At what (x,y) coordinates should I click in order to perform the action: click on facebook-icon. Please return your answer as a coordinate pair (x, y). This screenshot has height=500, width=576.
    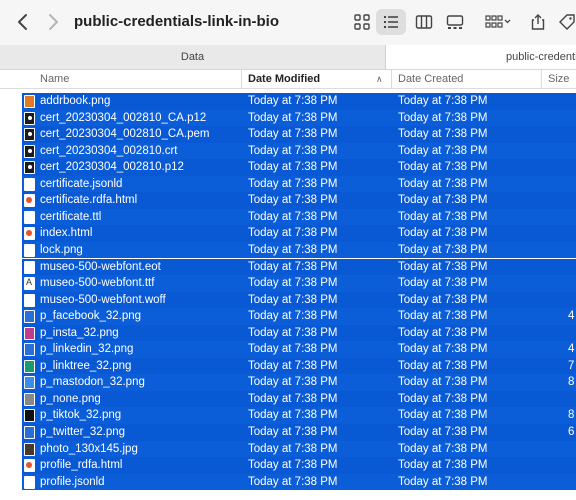
    Looking at the image, I should click on (29, 317).